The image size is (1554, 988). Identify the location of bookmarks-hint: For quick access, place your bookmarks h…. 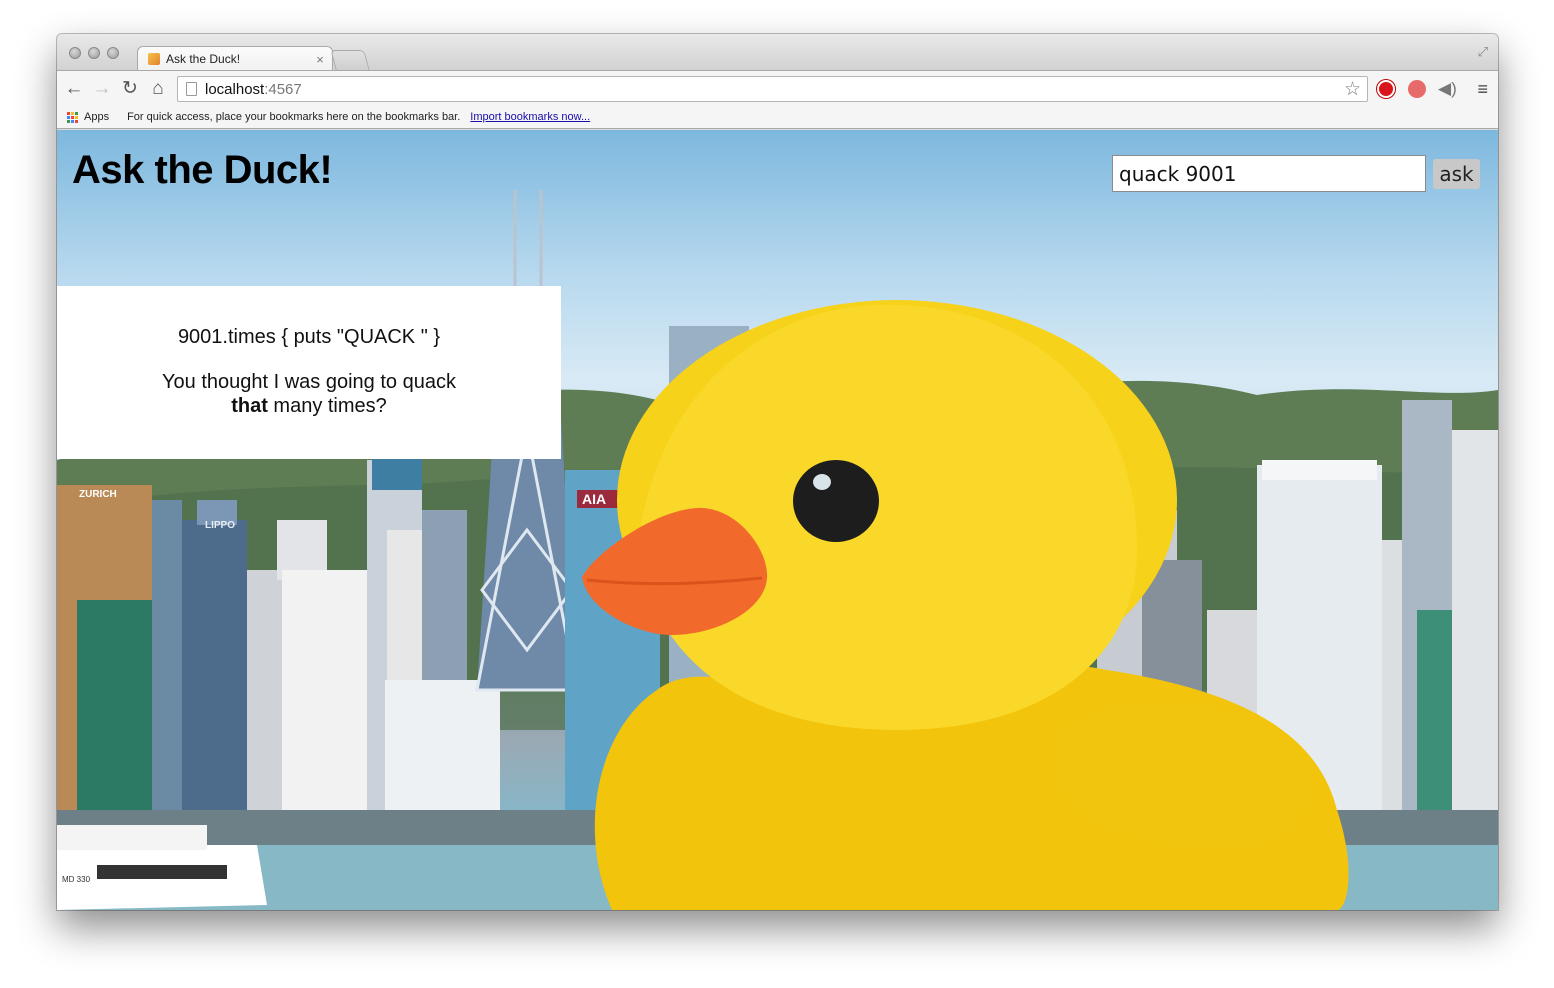
(294, 117).